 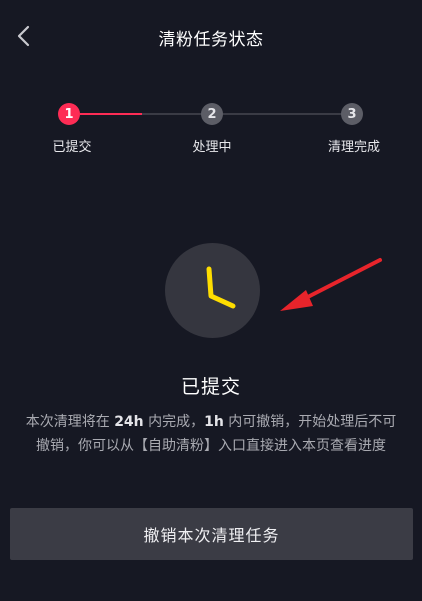 I want to click on step-progress-line-pending, so click(x=247, y=114).